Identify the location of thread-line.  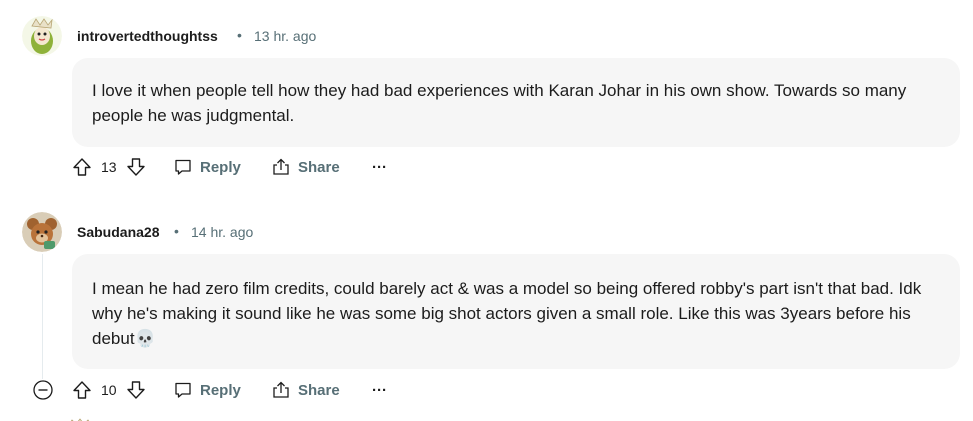
(42, 316).